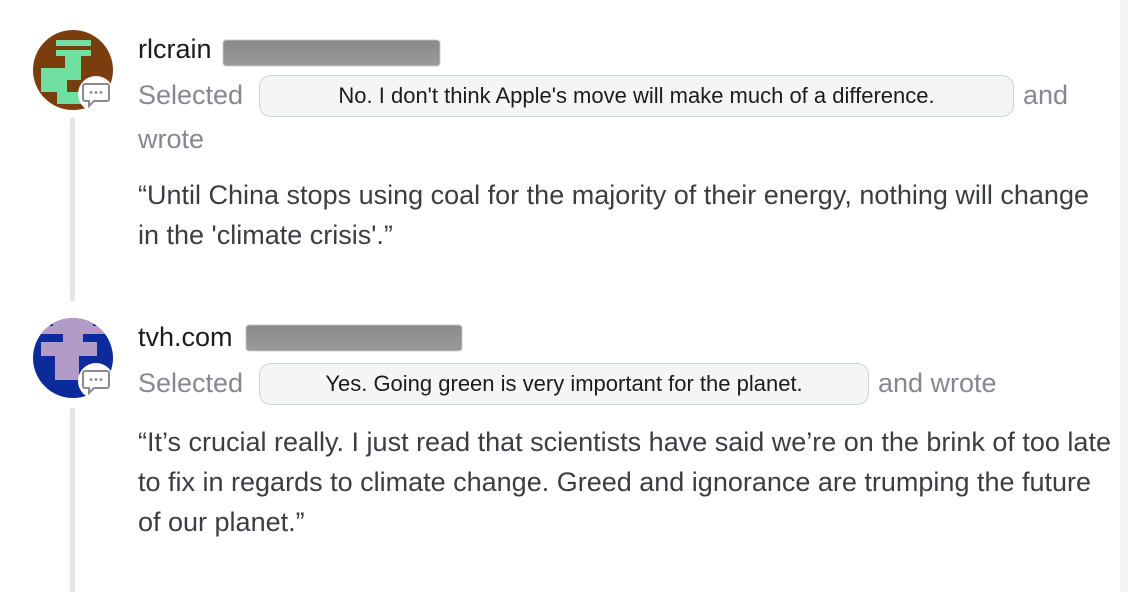 The image size is (1128, 592). Describe the element at coordinates (937, 383) in the screenshot. I see `and-wrote-label: and wrote` at that location.